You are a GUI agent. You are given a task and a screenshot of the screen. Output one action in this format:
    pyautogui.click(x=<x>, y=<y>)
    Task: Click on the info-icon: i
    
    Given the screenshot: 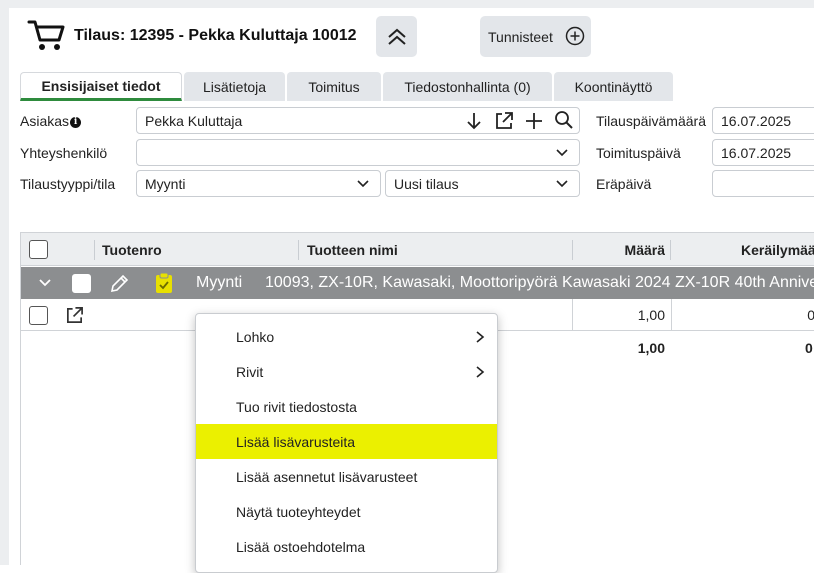 What is the action you would take?
    pyautogui.click(x=76, y=122)
    